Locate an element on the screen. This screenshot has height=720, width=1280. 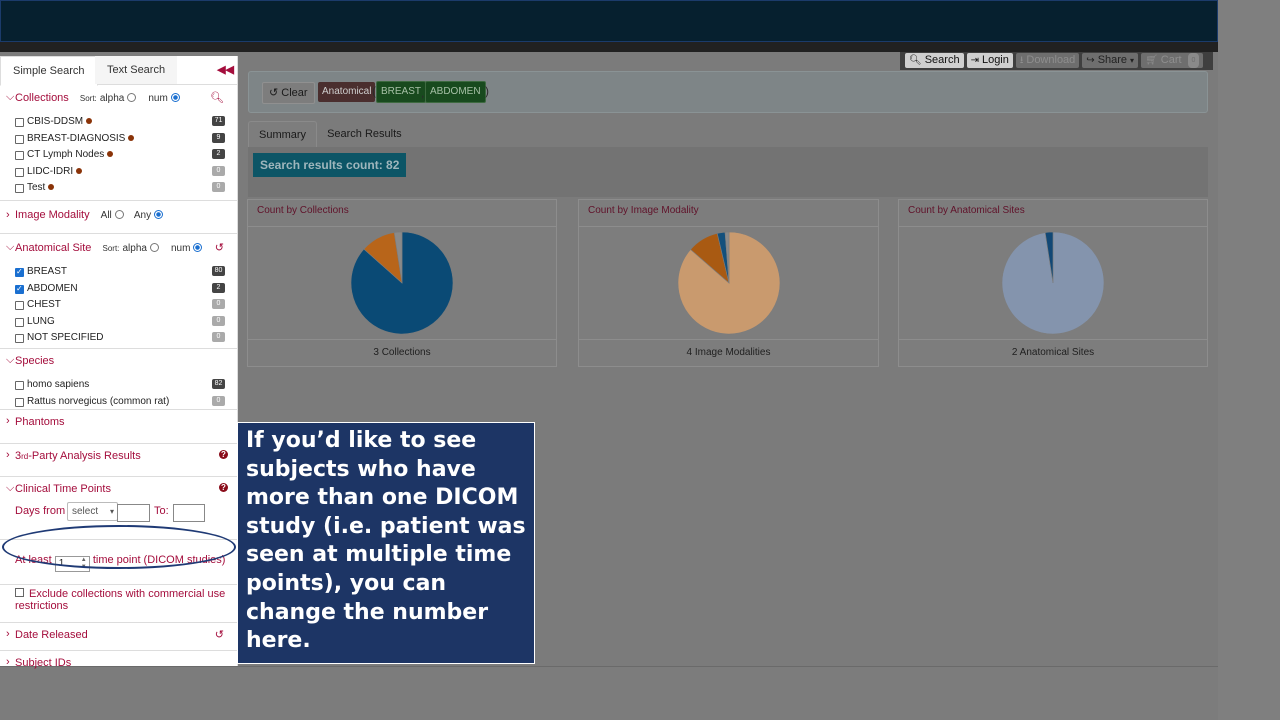
filter-close-paren: ) is located at coordinates (487, 91).